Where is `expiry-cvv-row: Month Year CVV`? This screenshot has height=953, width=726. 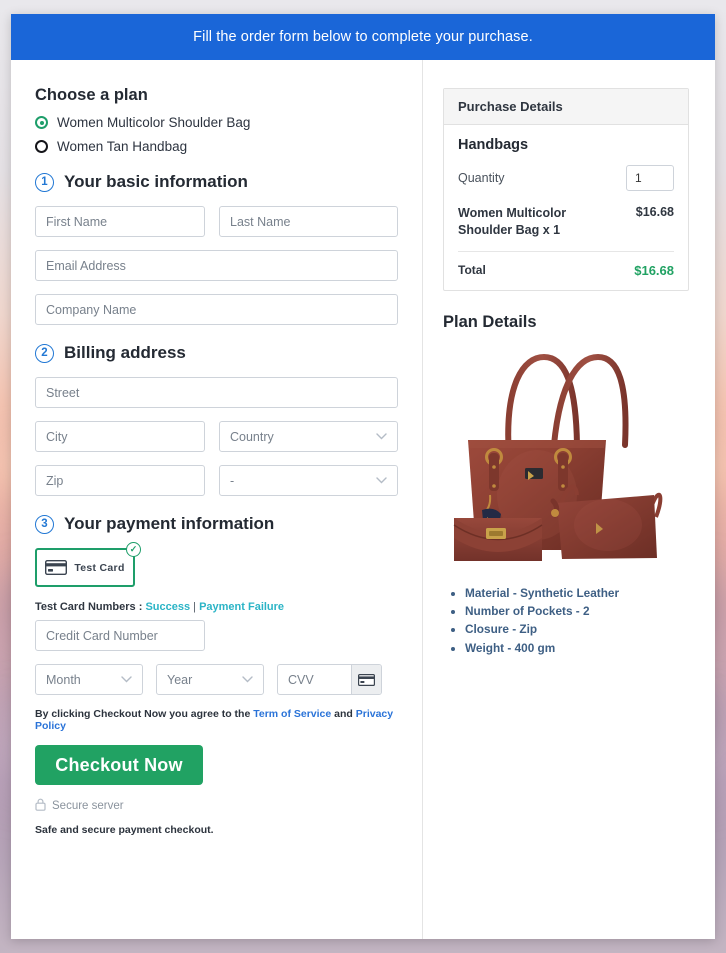 expiry-cvv-row: Month Year CVV is located at coordinates (216, 679).